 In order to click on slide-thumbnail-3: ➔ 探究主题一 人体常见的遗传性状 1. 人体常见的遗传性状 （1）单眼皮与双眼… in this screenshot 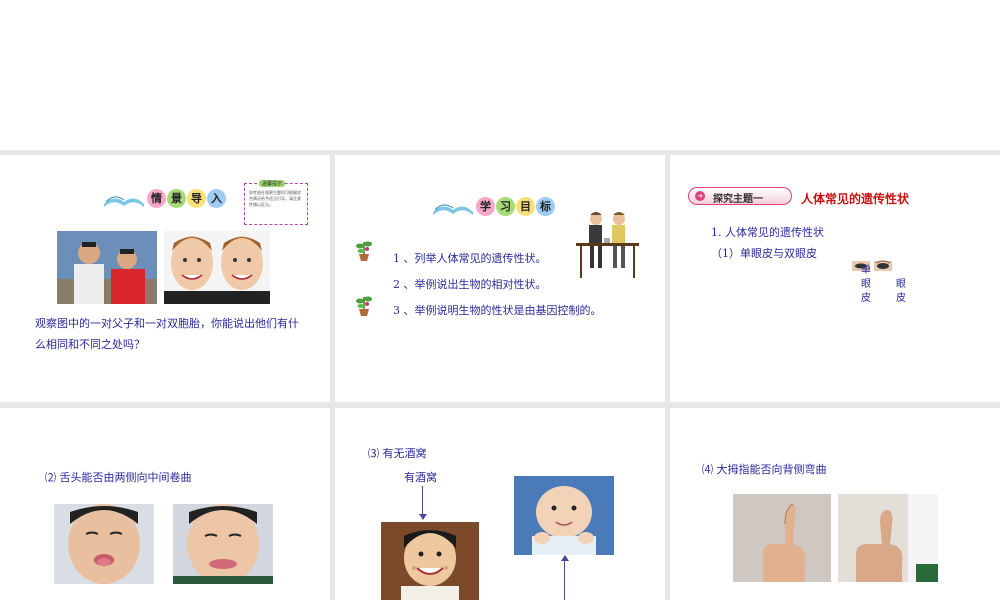, I will do `click(835, 278)`.